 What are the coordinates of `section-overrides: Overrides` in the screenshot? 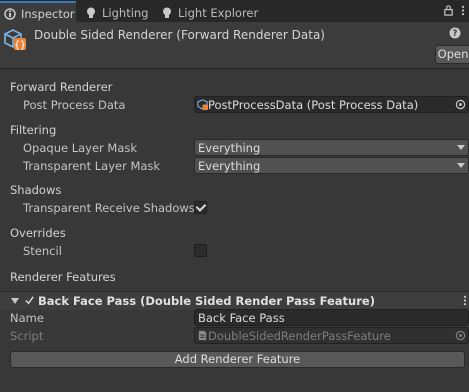 It's located at (38, 233).